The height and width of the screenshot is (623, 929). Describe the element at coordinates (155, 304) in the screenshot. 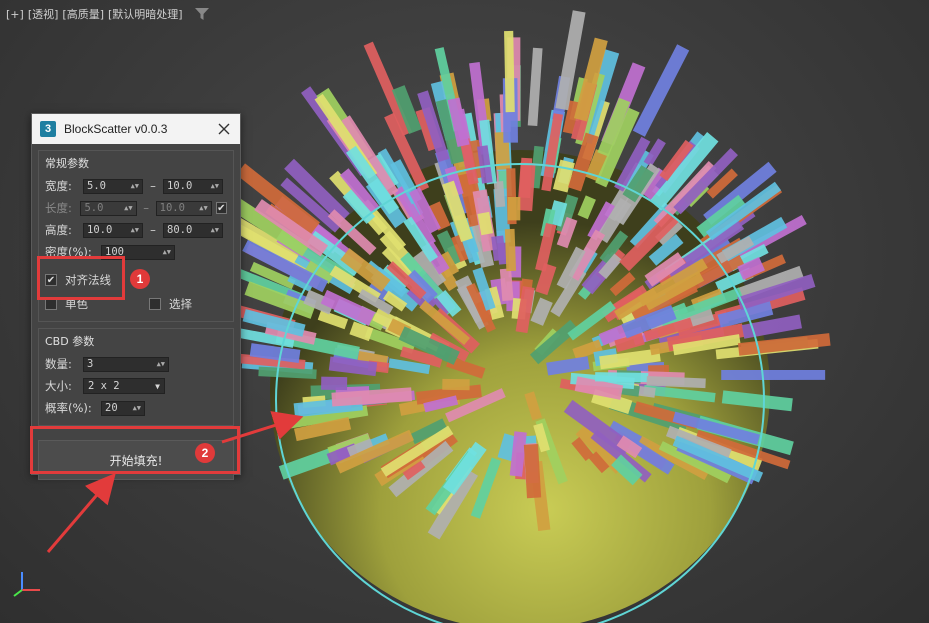

I see `select-checkbox` at that location.